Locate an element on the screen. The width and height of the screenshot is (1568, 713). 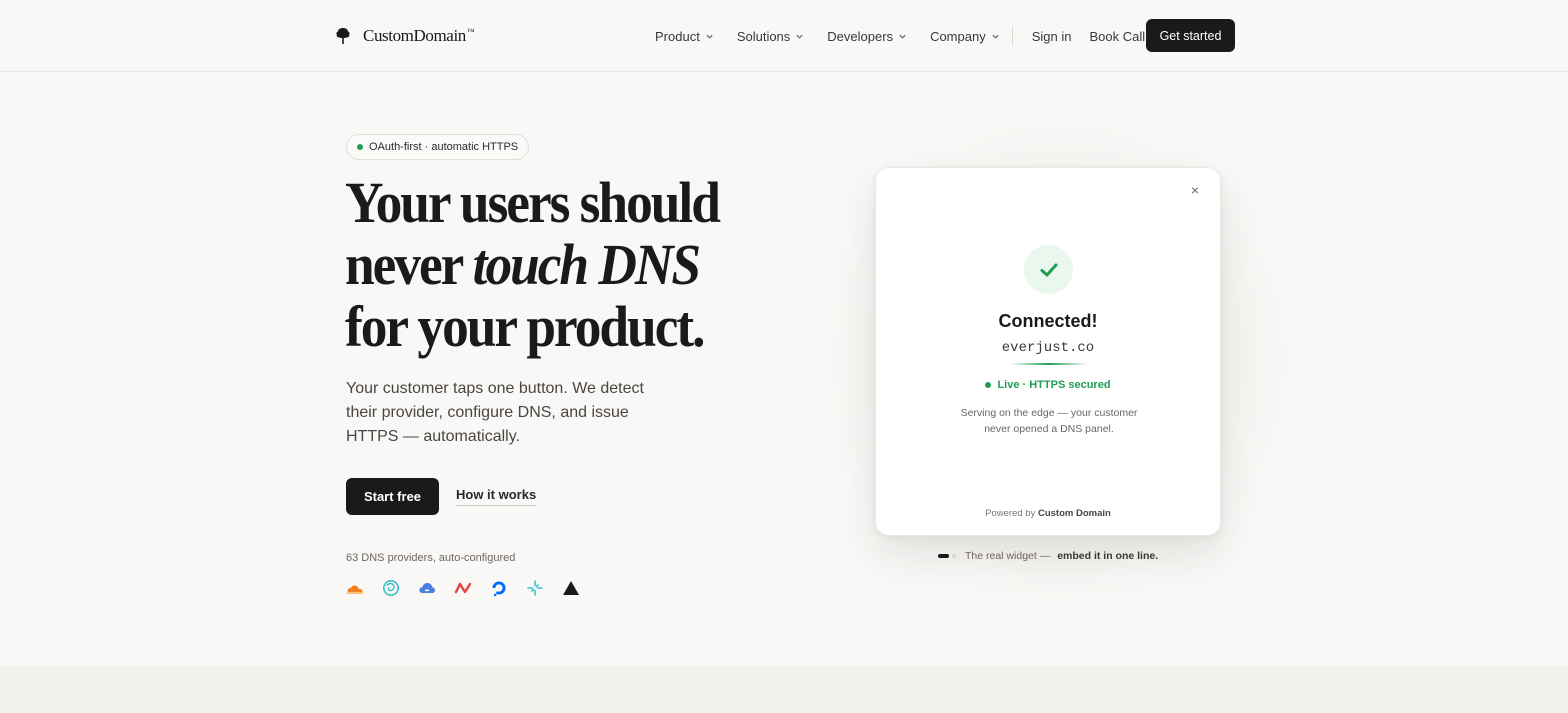
status-title: Connected! is located at coordinates (1048, 321).